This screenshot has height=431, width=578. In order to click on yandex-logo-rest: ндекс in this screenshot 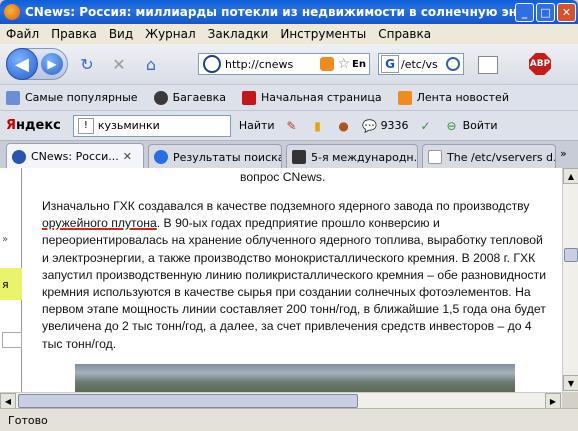, I will do `click(38, 125)`.